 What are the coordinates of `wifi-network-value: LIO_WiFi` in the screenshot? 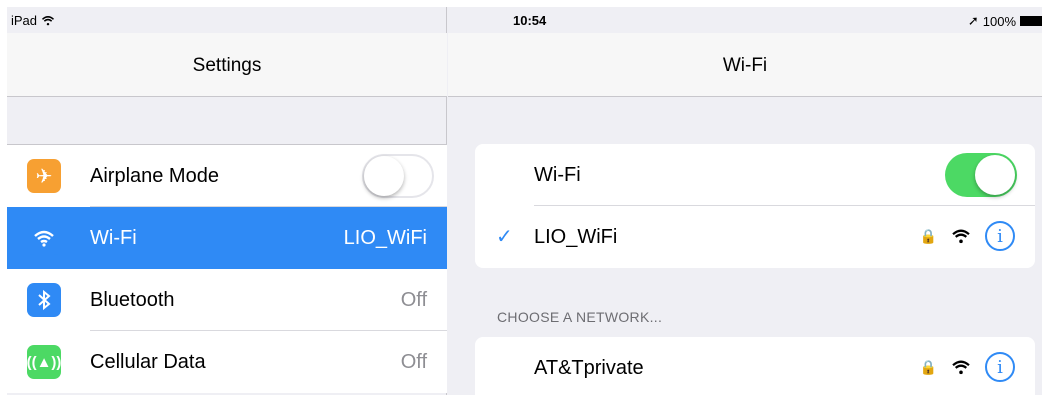 It's located at (385, 237).